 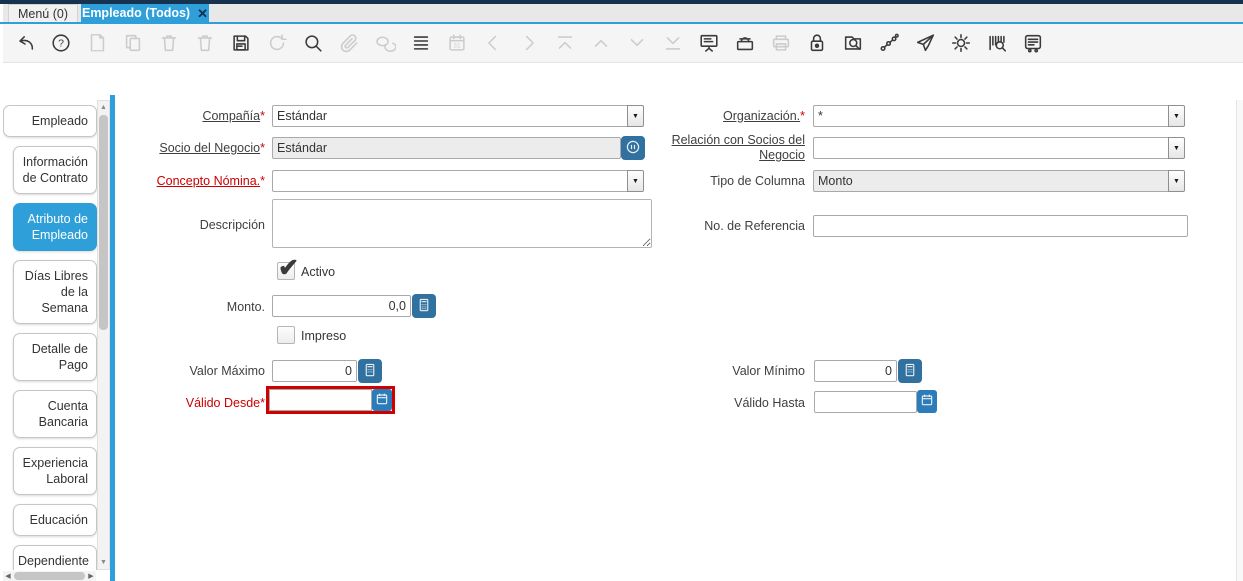 What do you see at coordinates (112, 338) in the screenshot?
I see `sidebar-splitter` at bounding box center [112, 338].